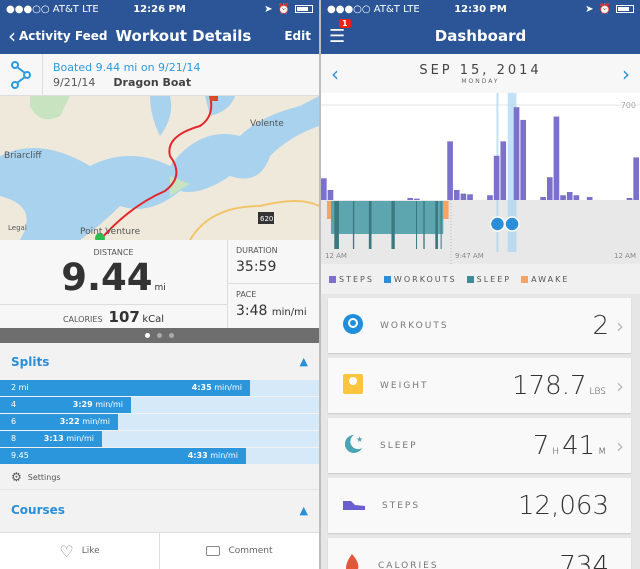  Describe the element at coordinates (21, 74) in the screenshot. I see `route-icon` at that location.